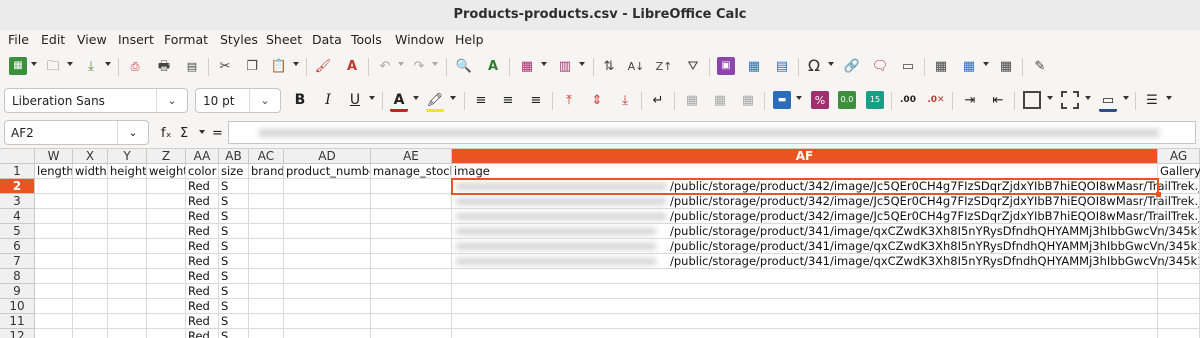 The height and width of the screenshot is (338, 1200). I want to click on header-cell-height: height, so click(127, 171).